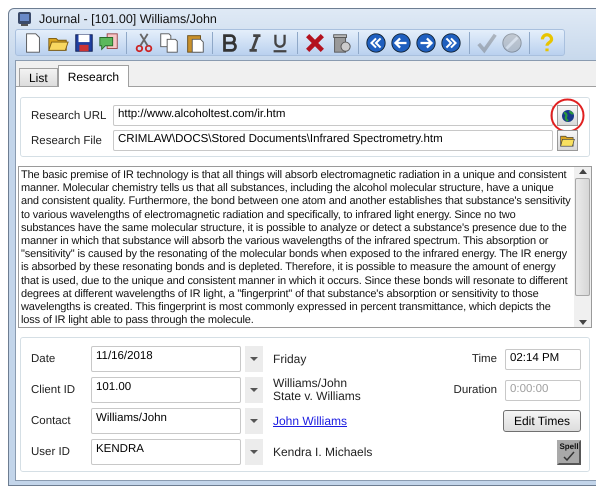 This screenshot has height=494, width=596. Describe the element at coordinates (67, 140) in the screenshot. I see `field-label: Research File` at that location.